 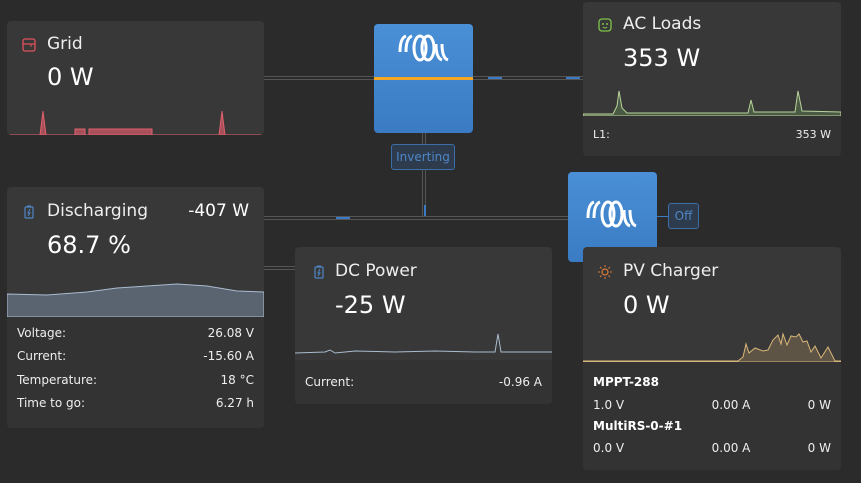 I want to click on ac-loads-title: AC Loads, so click(x=662, y=24).